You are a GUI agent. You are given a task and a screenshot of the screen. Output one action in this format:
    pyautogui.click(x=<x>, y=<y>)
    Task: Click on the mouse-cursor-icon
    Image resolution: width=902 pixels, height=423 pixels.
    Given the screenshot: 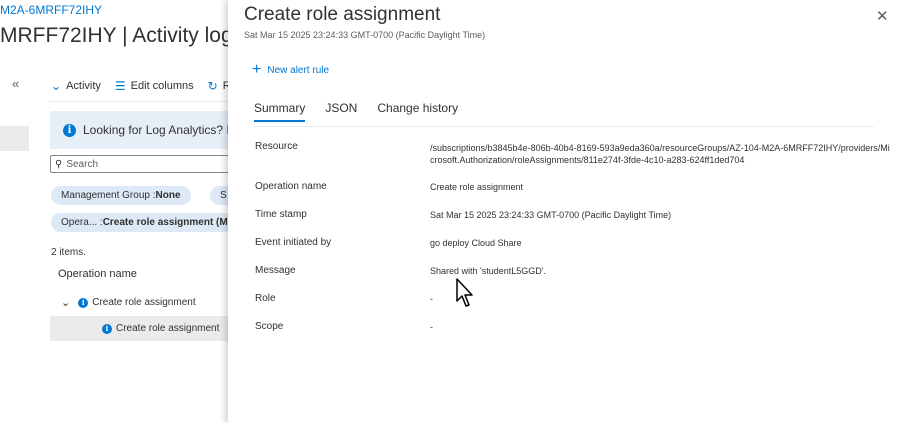 What is the action you would take?
    pyautogui.click(x=464, y=292)
    